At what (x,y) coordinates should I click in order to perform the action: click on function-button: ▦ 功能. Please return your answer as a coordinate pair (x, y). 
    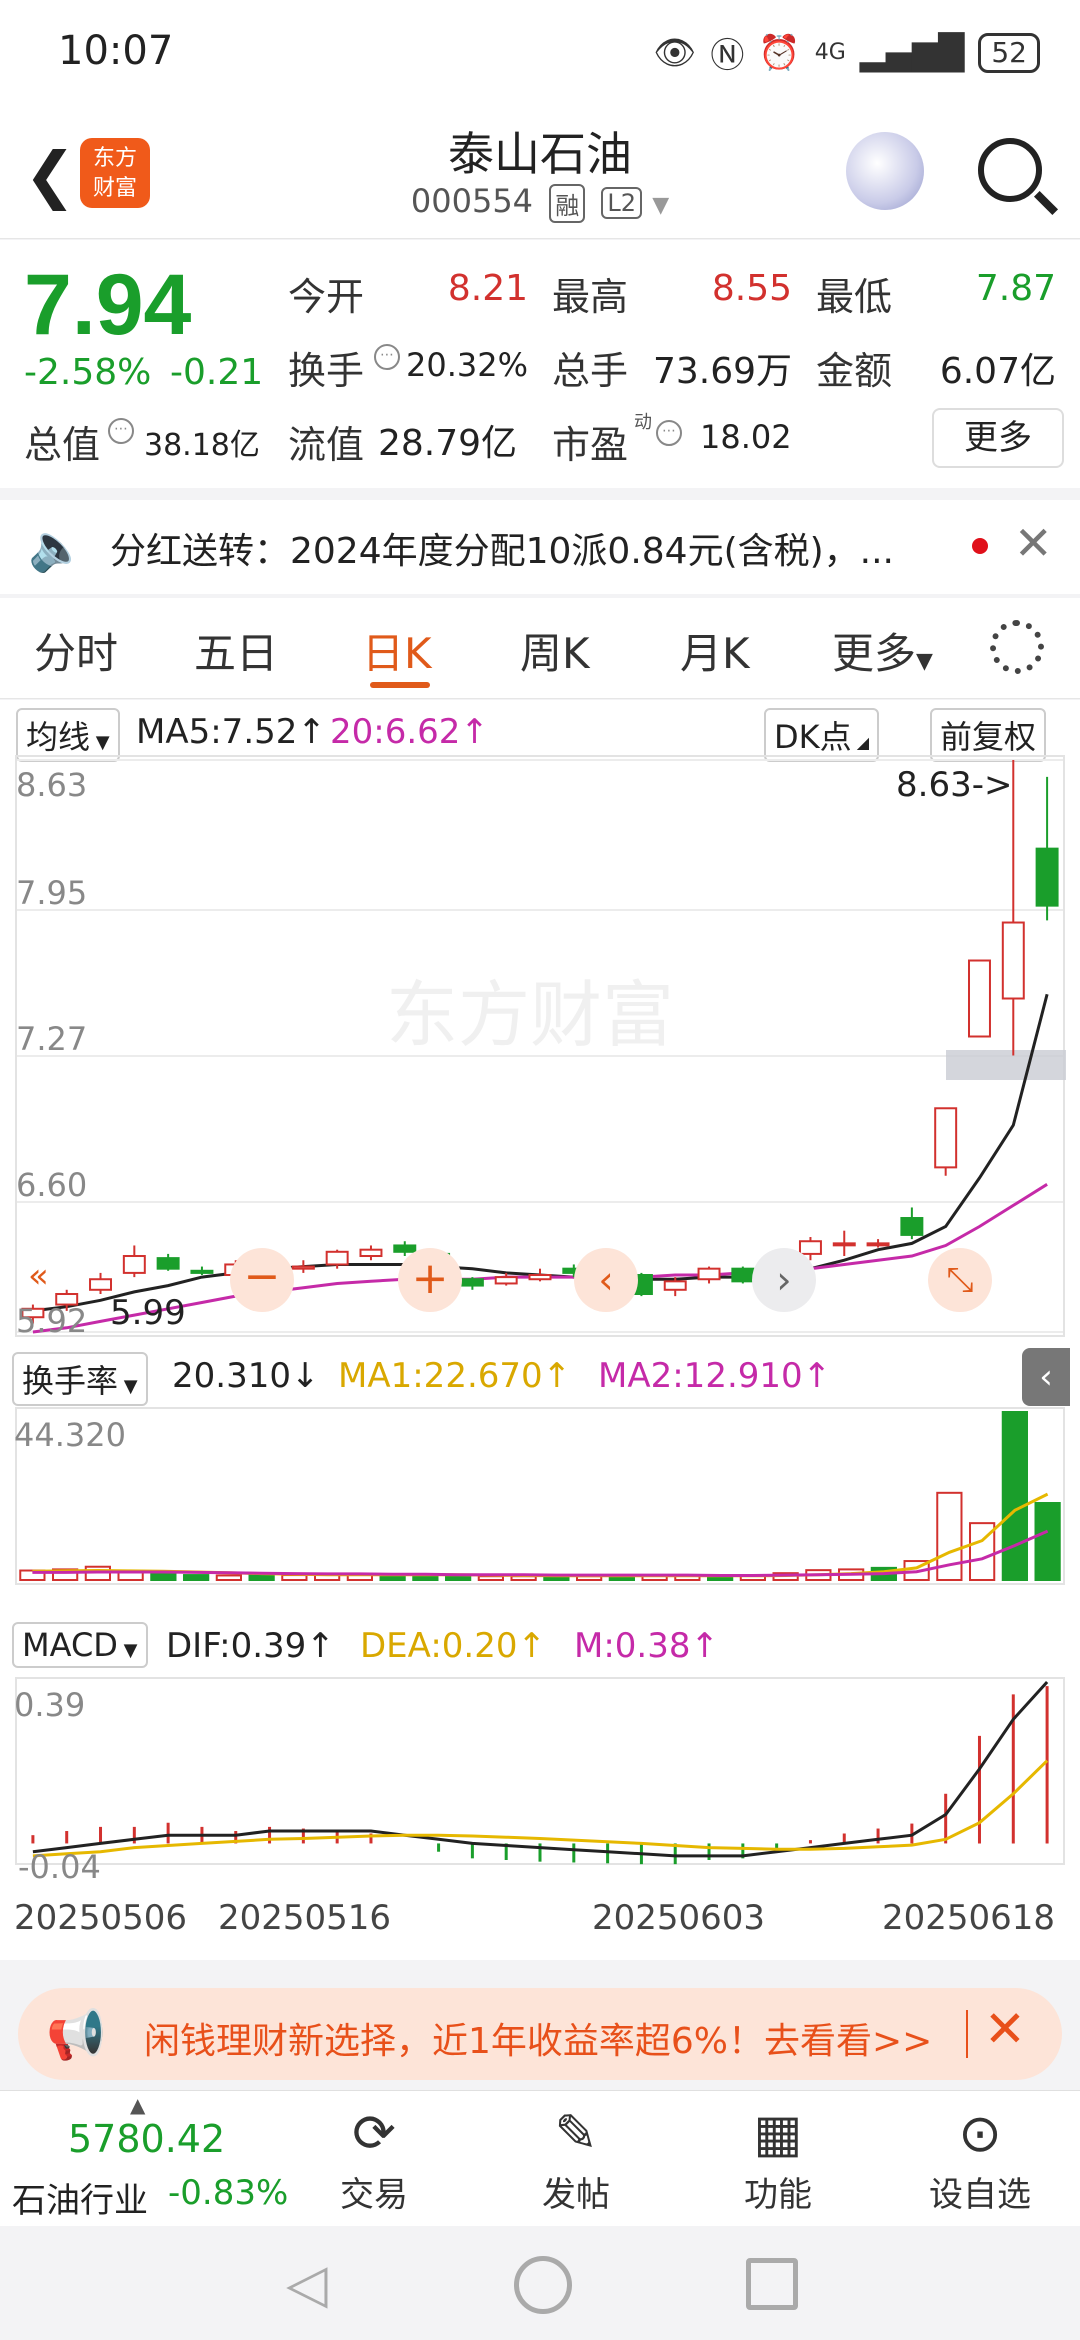
    Looking at the image, I should click on (778, 2158).